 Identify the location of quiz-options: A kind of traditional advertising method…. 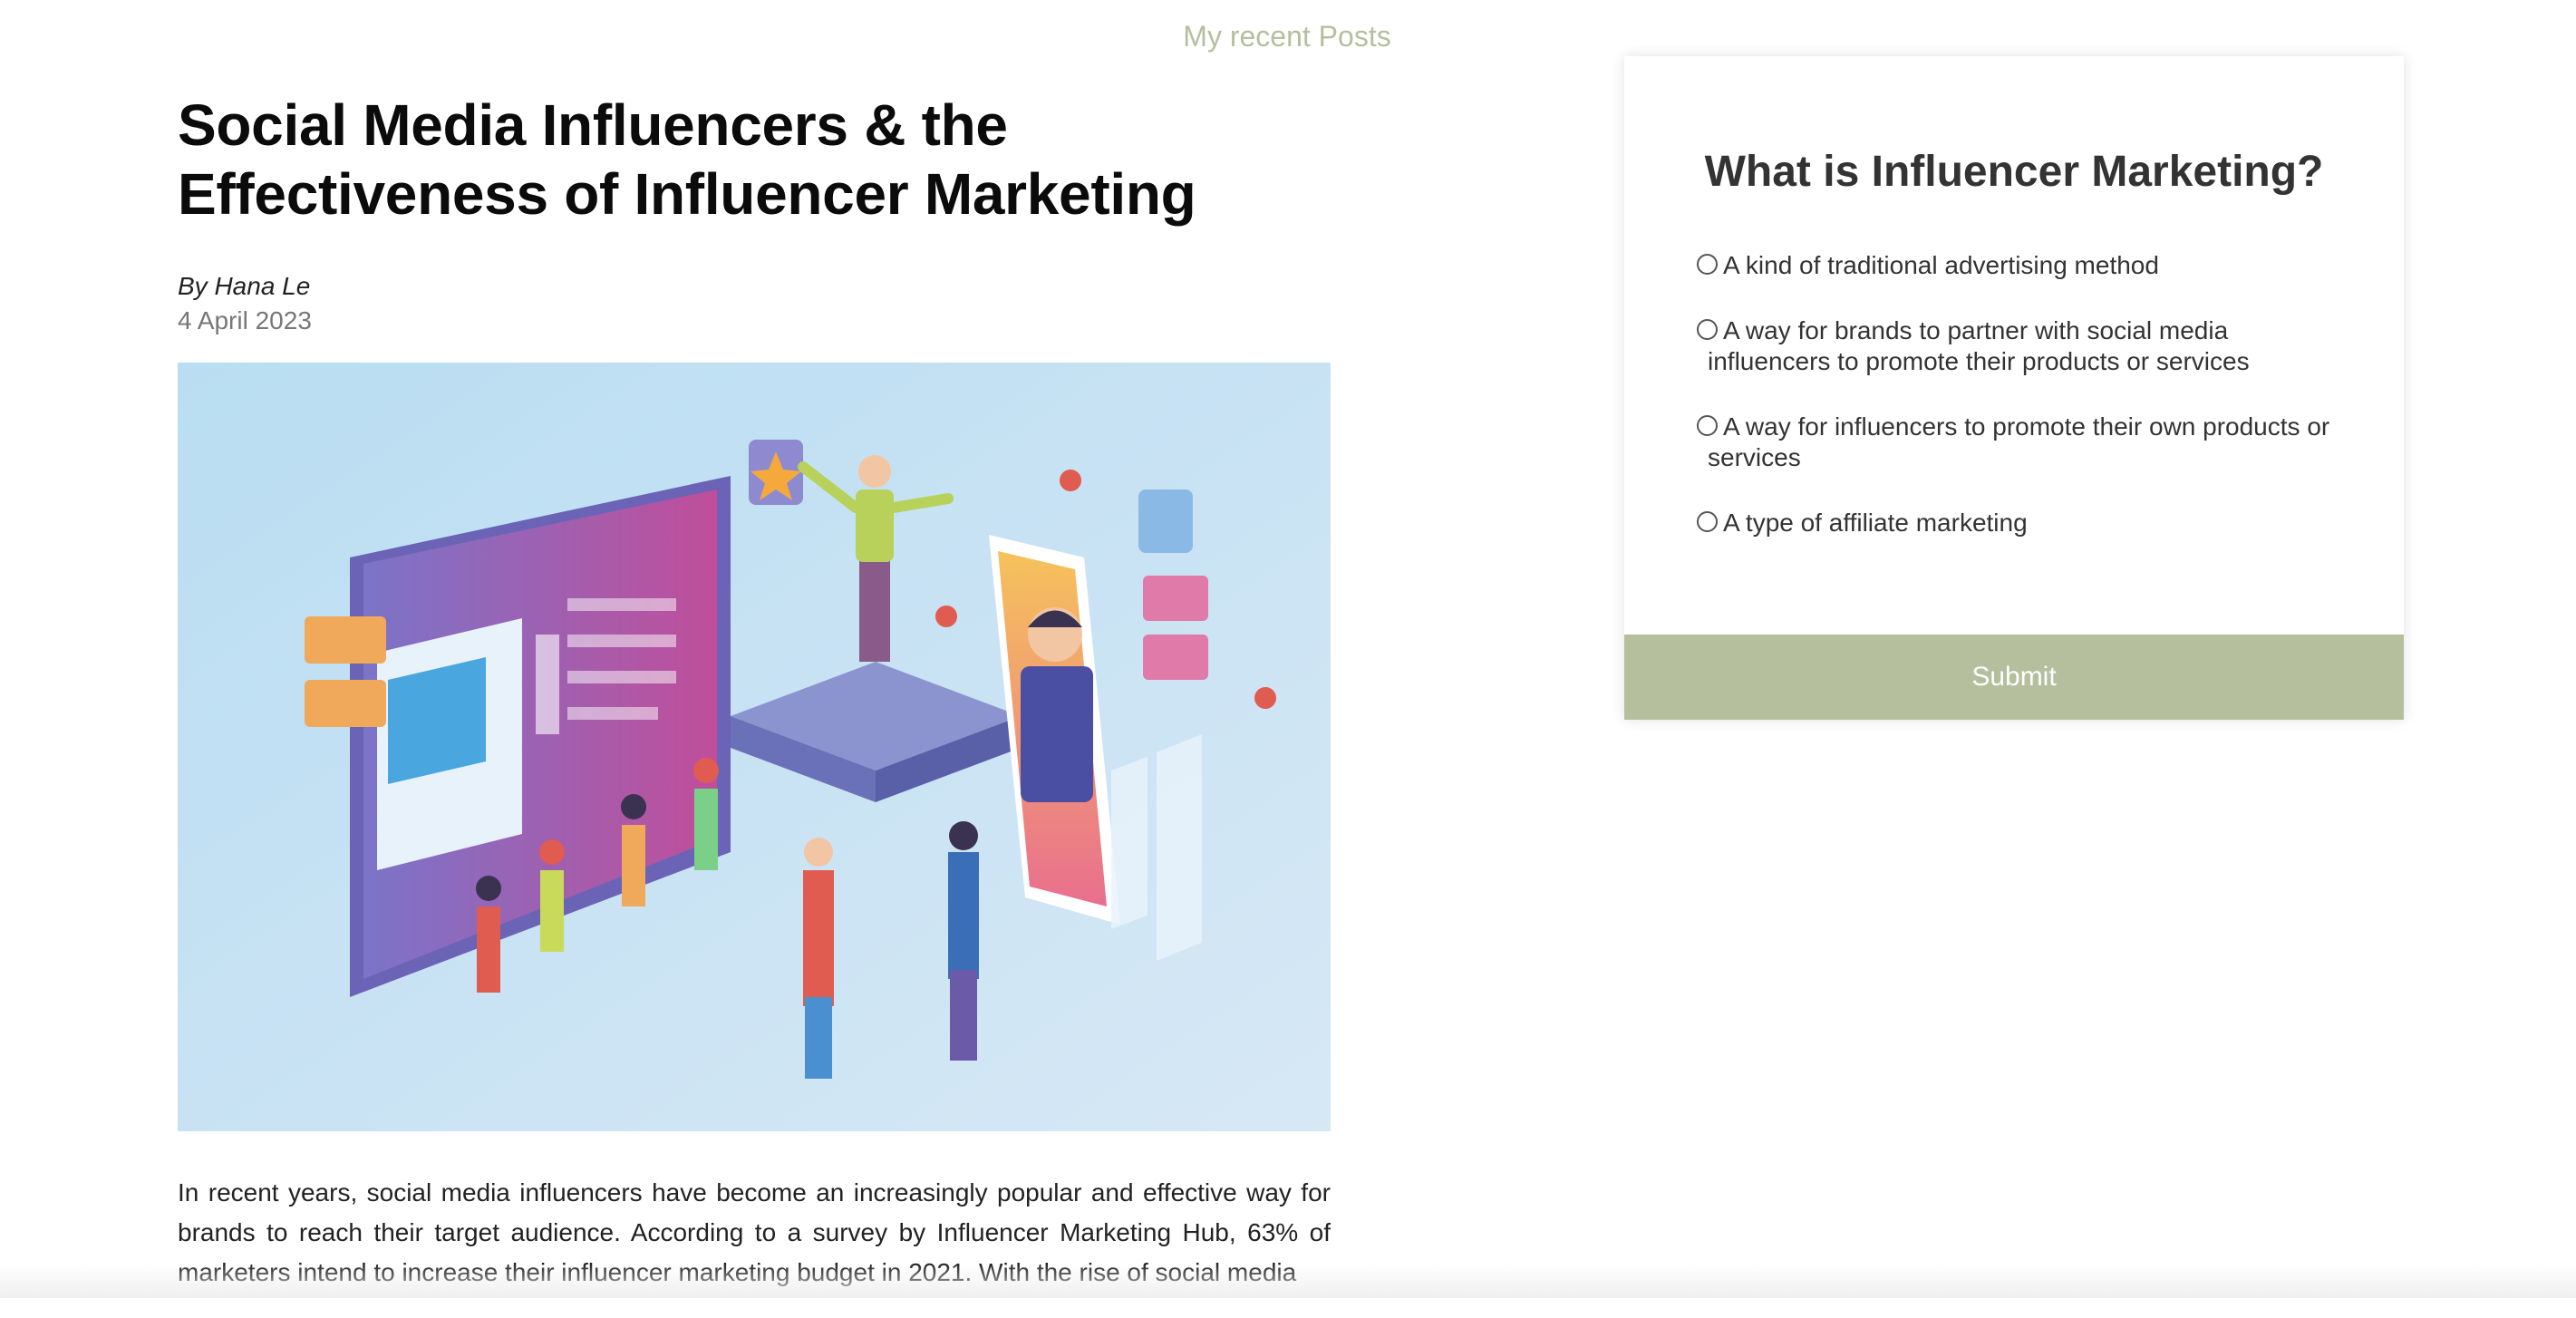
(2023, 411).